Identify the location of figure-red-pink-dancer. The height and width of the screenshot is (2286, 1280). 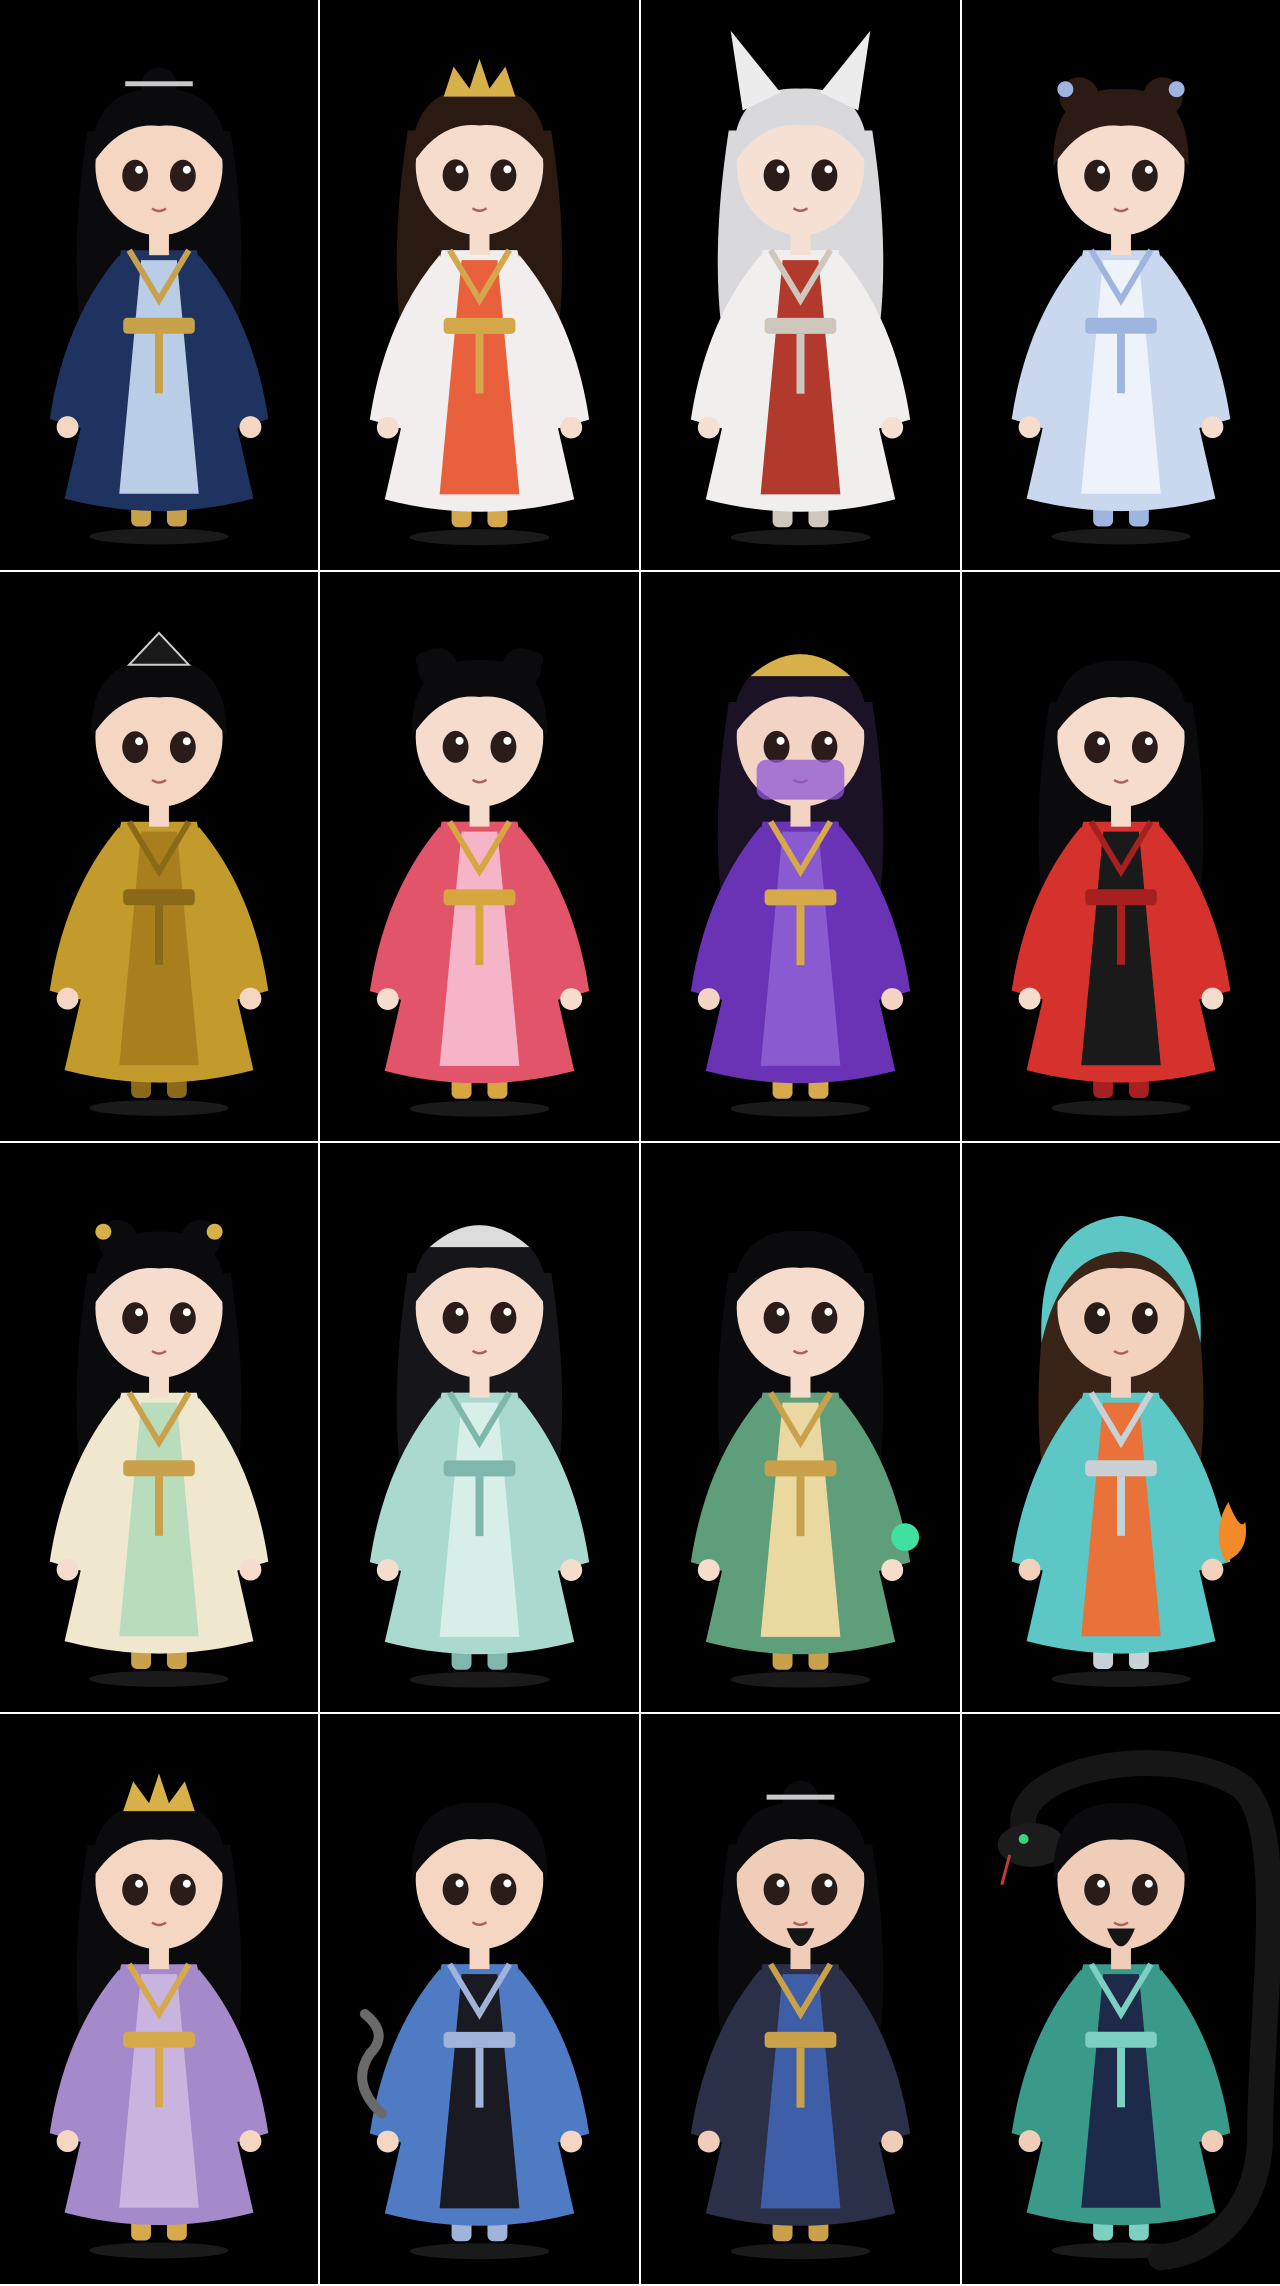
(479, 882).